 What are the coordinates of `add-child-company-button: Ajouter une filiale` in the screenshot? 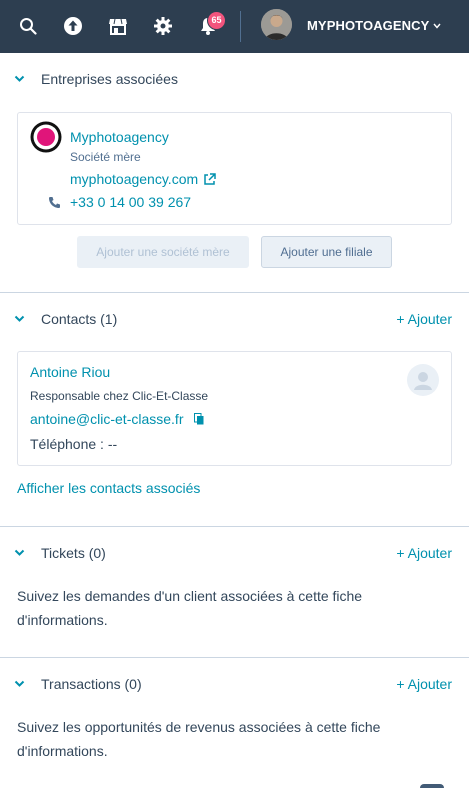 It's located at (326, 252).